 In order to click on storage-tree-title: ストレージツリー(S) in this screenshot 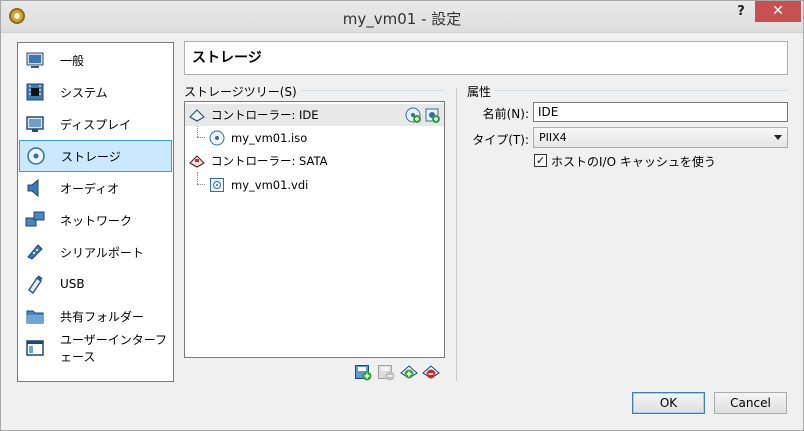, I will do `click(242, 91)`.